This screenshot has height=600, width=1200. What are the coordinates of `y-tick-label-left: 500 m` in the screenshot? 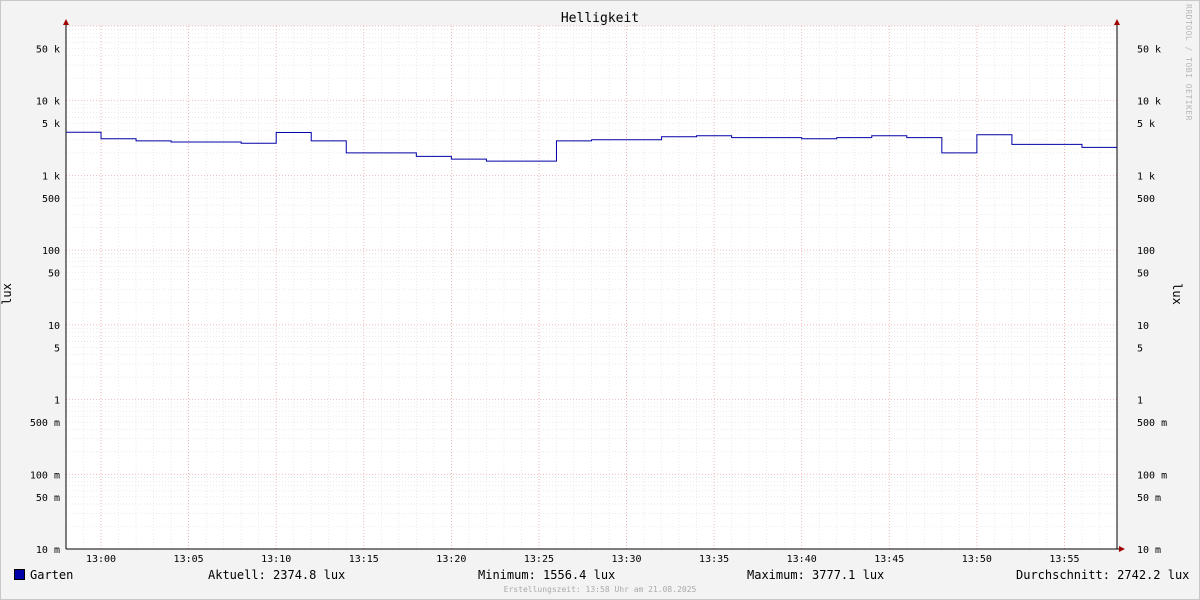 It's located at (45, 423).